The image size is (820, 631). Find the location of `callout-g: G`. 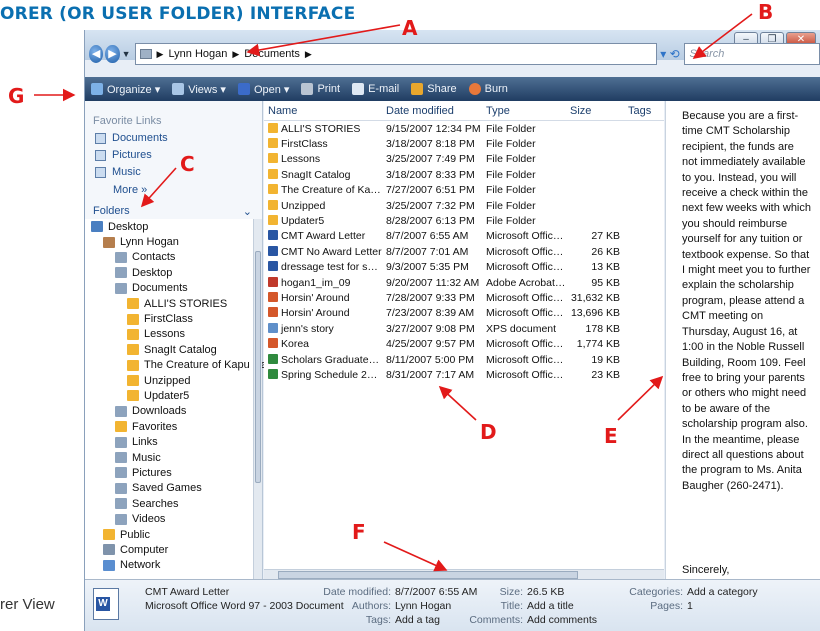

callout-g: G is located at coordinates (16, 96).